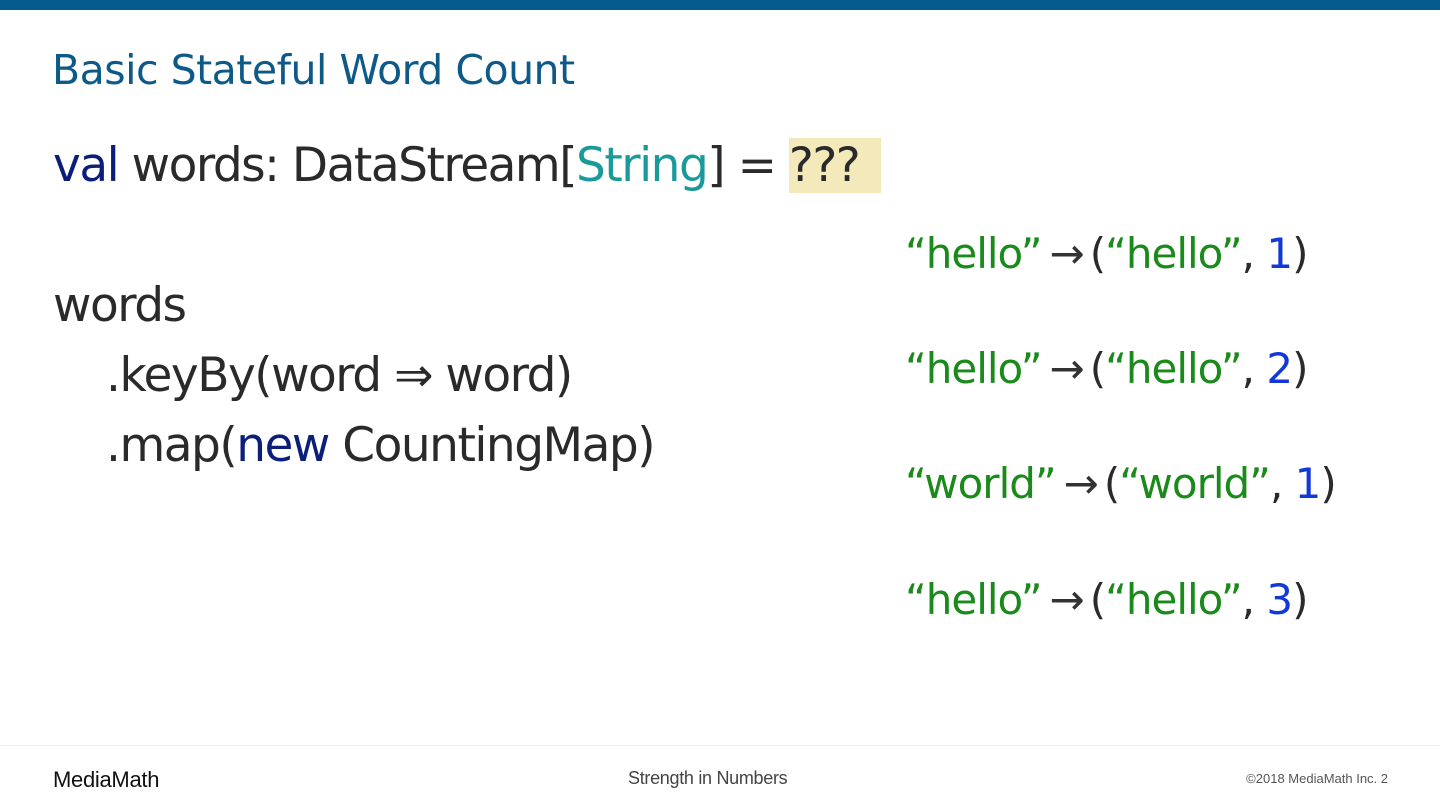 This screenshot has height=810, width=1440. I want to click on mapping-row: “hello” → (“hello”, 3), so click(1106, 600).